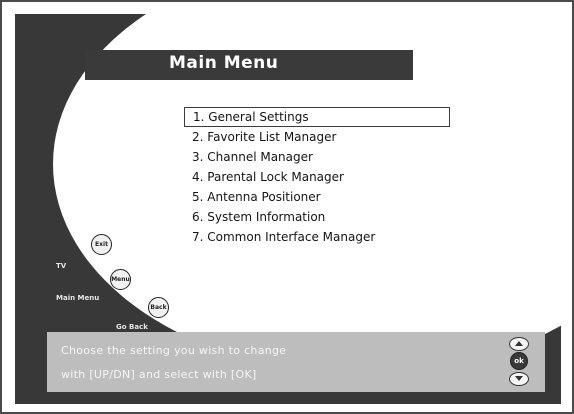 Image resolution: width=574 pixels, height=414 pixels. Describe the element at coordinates (158, 307) in the screenshot. I see `back-key-icon: Back` at that location.